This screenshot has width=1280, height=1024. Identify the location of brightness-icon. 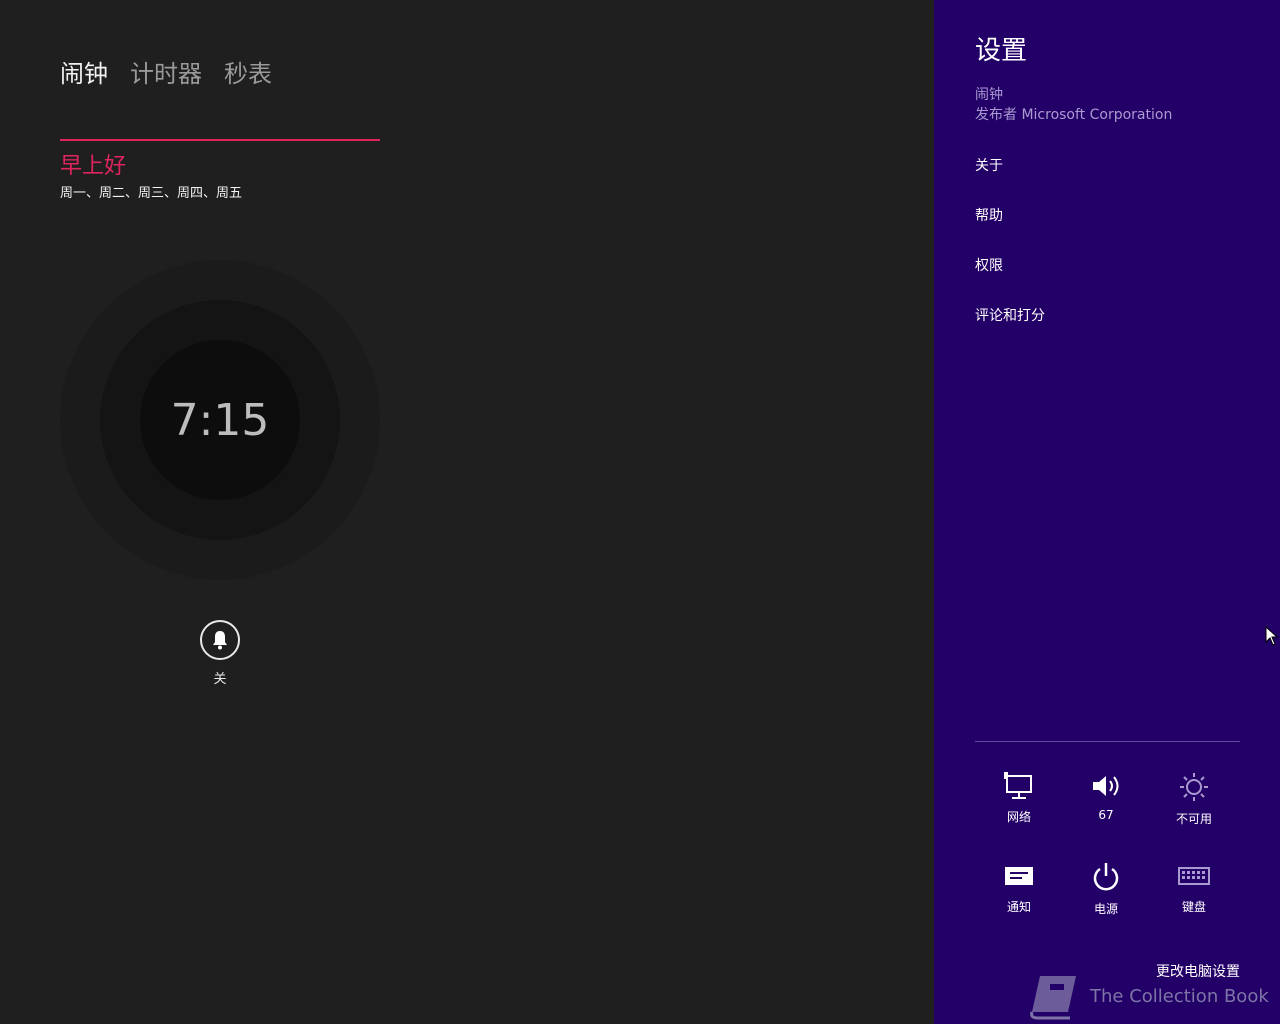
(1194, 787).